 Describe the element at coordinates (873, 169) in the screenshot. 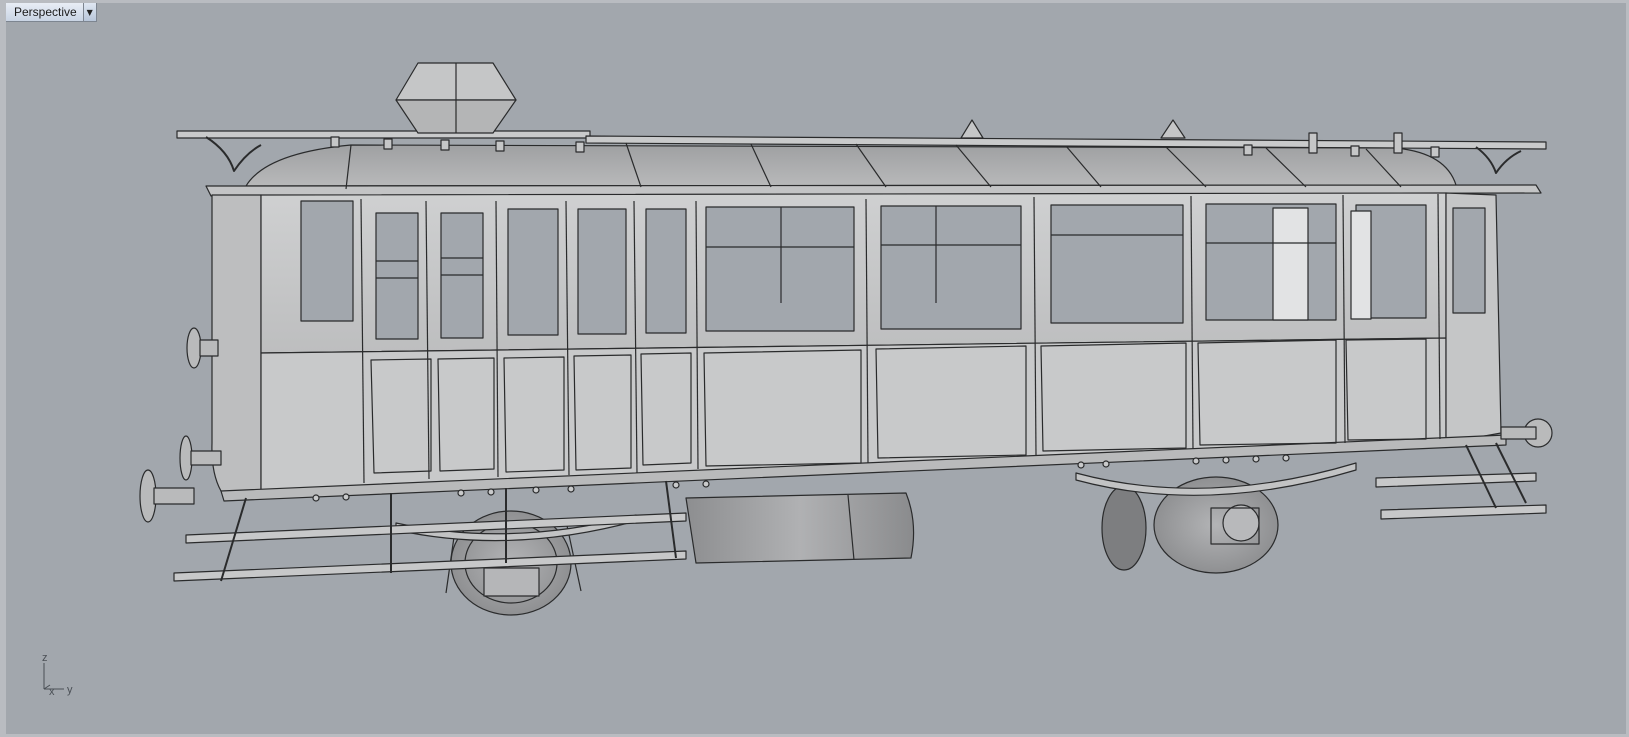

I see `roof` at that location.